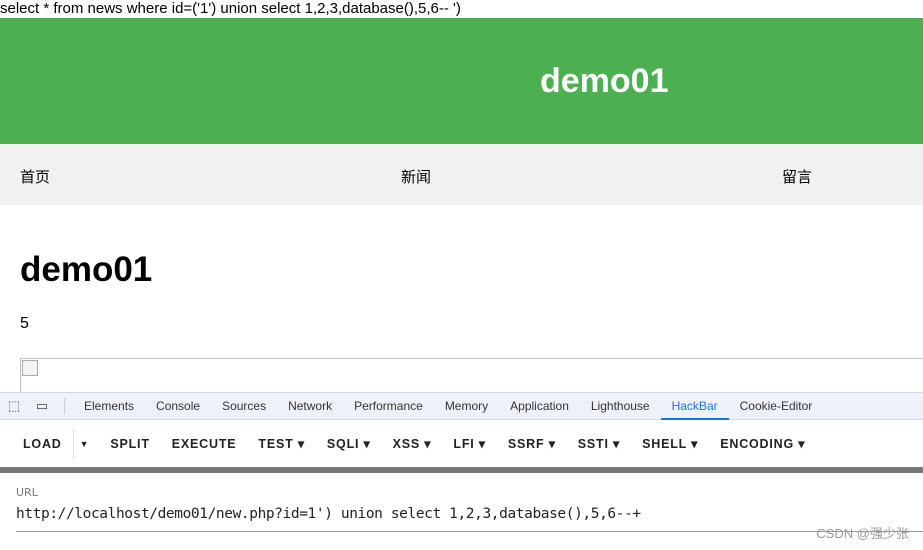 The image size is (923, 550). I want to click on split-button: SPLIT, so click(129, 444).